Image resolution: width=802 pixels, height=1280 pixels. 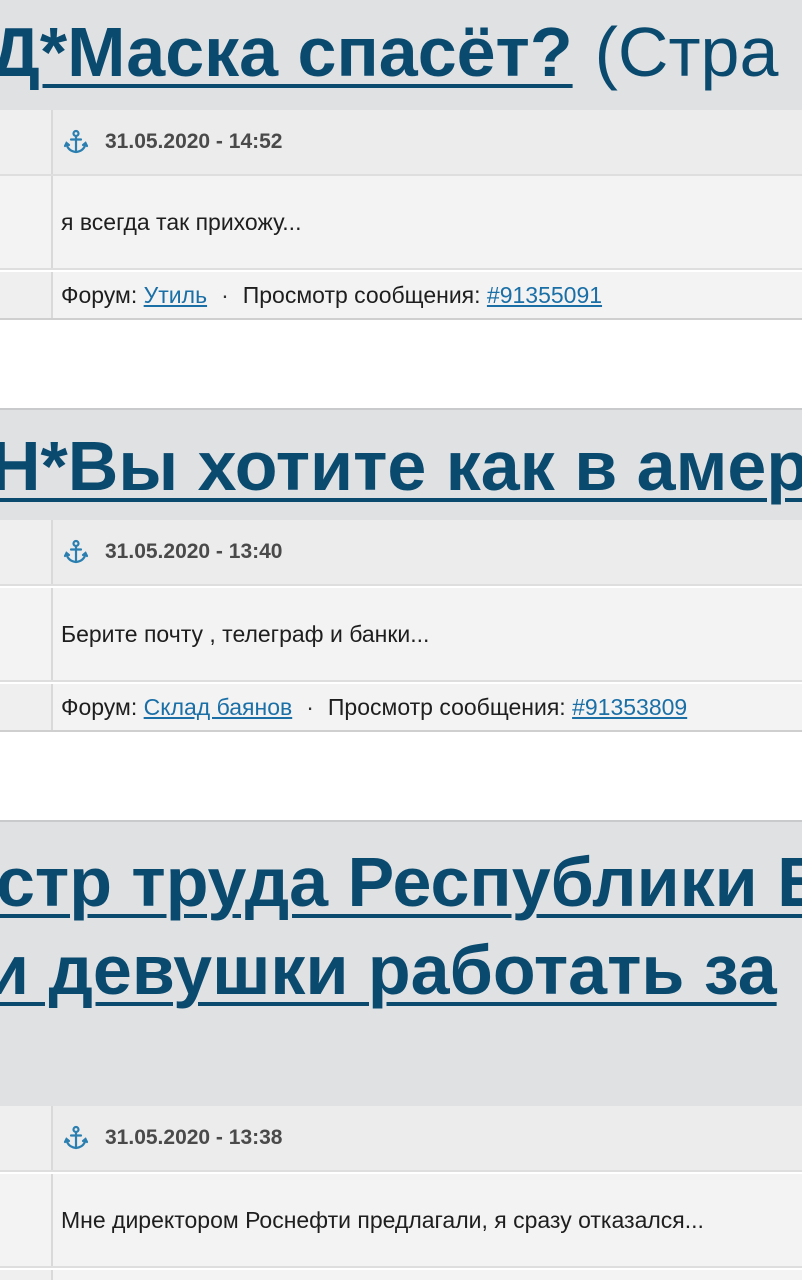 I want to click on post-meta-cell: 31.05.2020 - 14:52, so click(x=427, y=142).